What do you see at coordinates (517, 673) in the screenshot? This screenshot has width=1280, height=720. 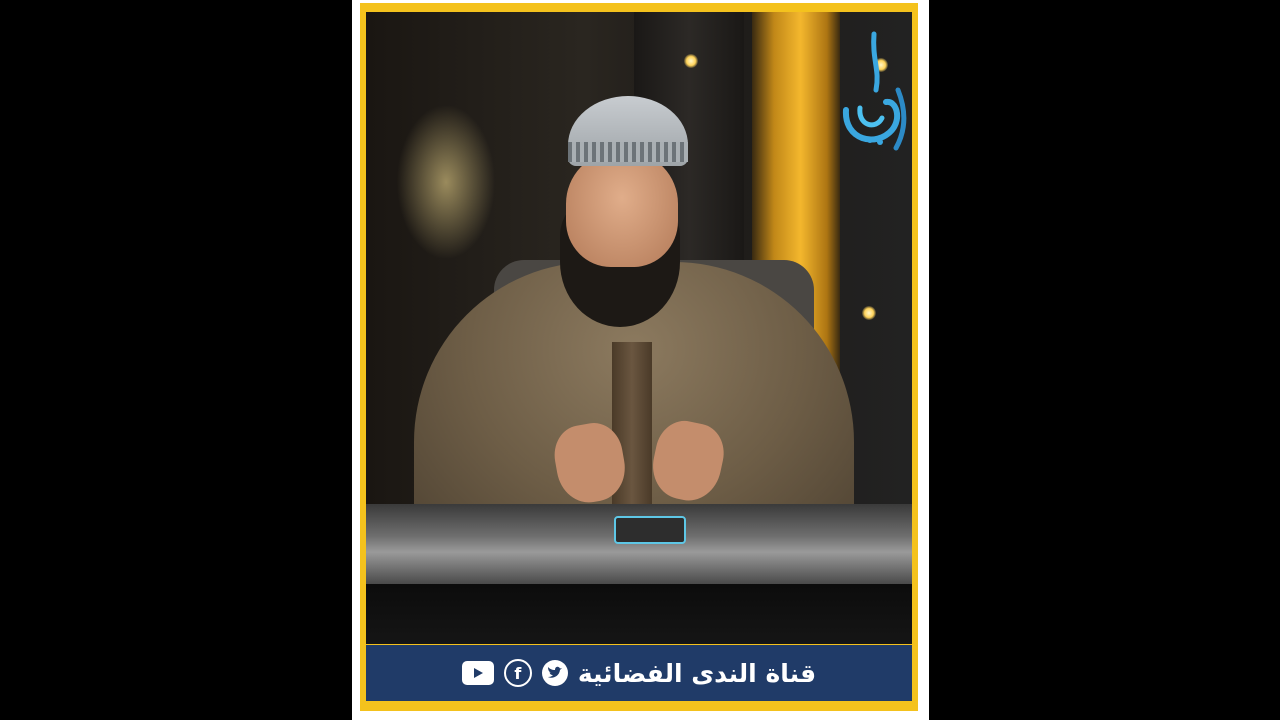 I see `facebook-icon: f` at bounding box center [517, 673].